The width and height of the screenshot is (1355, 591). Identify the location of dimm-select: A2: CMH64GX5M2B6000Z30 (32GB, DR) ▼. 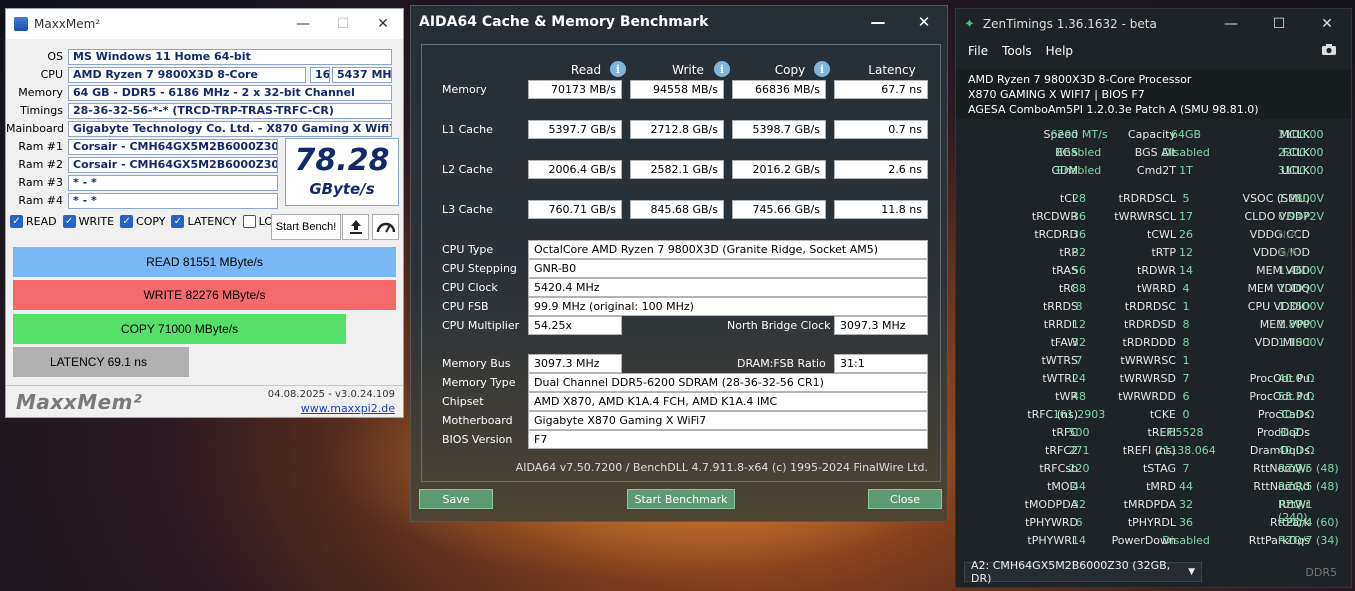
(1083, 572).